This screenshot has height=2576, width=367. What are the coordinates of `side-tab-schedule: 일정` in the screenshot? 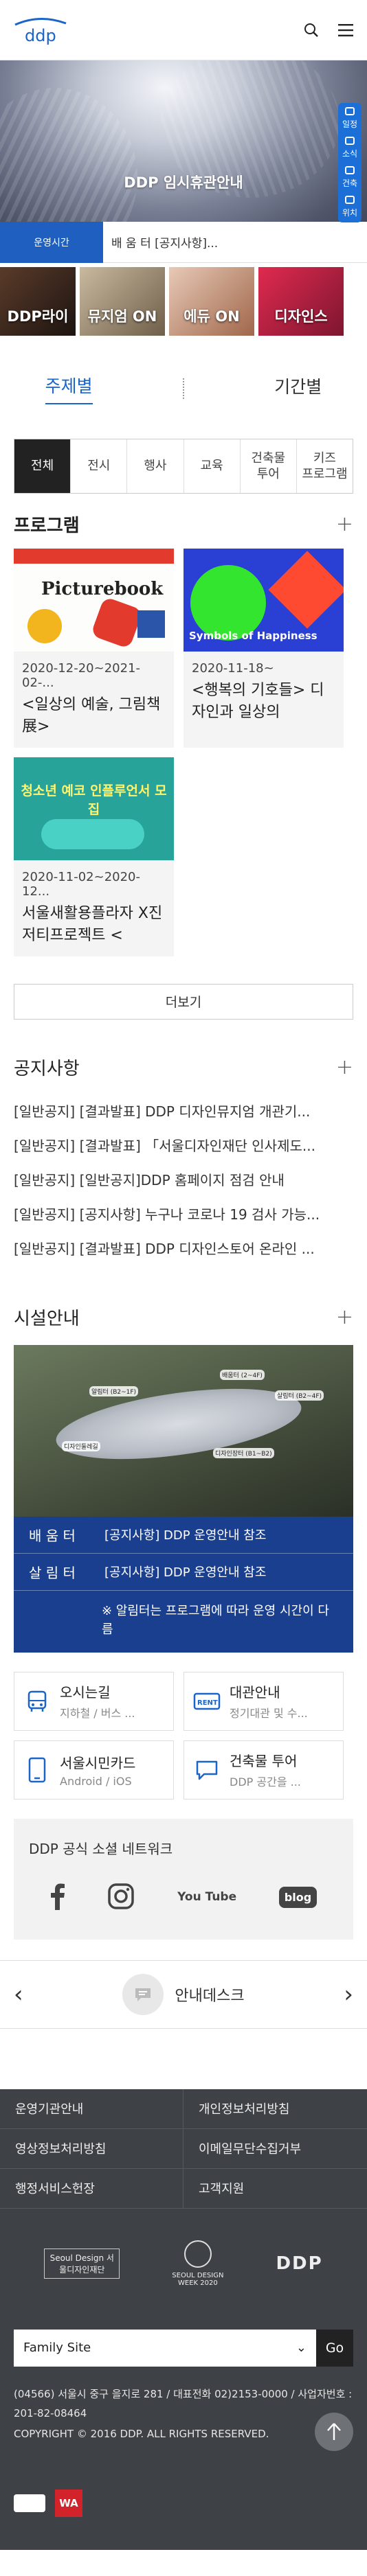 It's located at (349, 118).